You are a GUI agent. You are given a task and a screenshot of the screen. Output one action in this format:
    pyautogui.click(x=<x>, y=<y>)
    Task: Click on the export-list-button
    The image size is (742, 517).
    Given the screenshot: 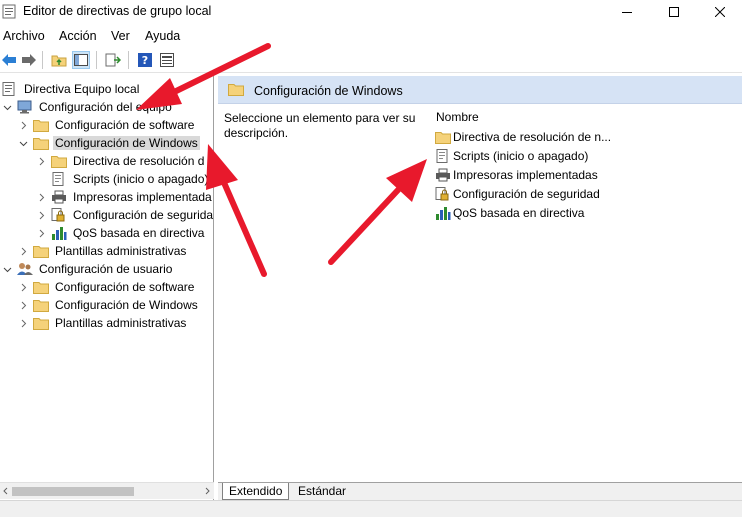 What is the action you would take?
    pyautogui.click(x=113, y=60)
    